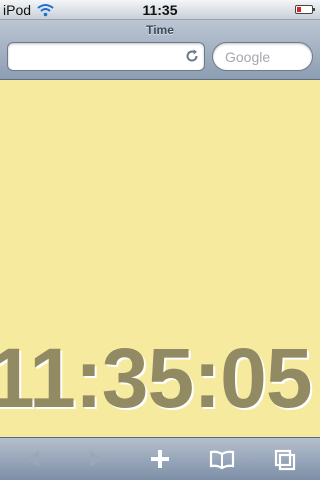 The width and height of the screenshot is (320, 480). I want to click on bookmarks-book-icon, so click(222, 460).